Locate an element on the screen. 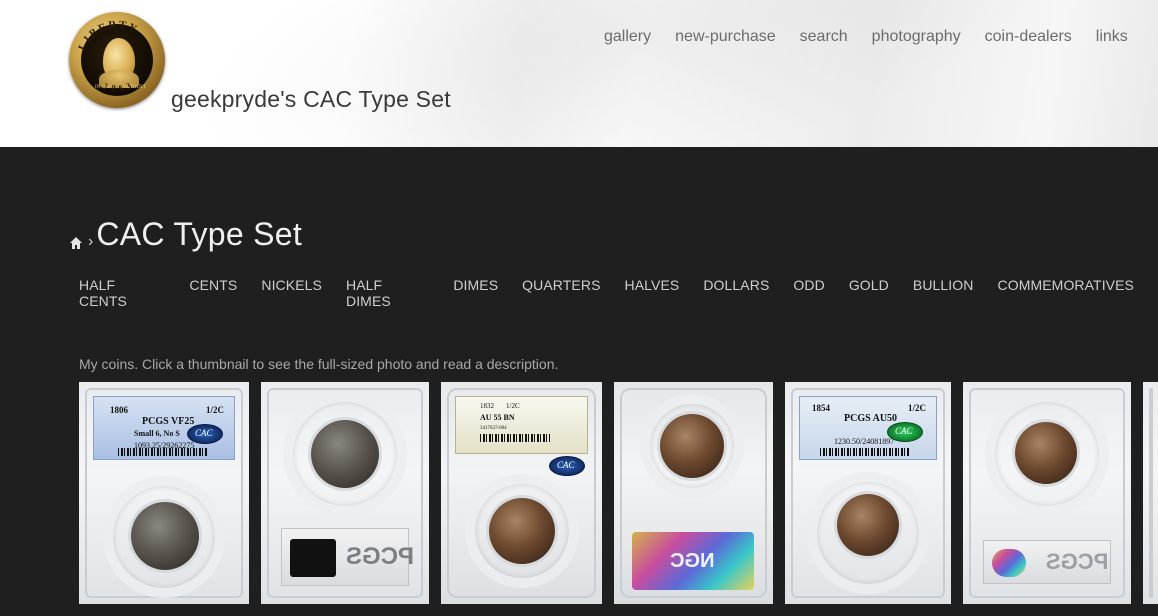  page-title: CAC Type Set is located at coordinates (199, 234).